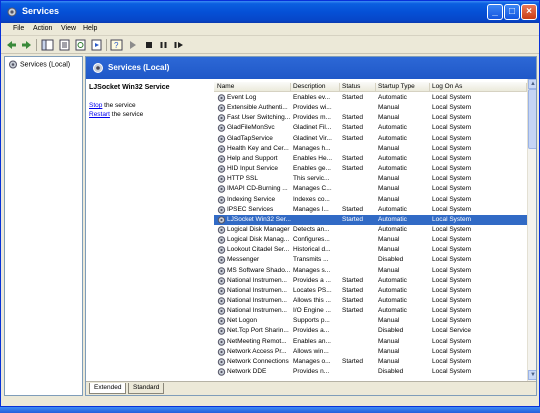 This screenshot has width=540, height=413. What do you see at coordinates (96, 45) in the screenshot?
I see `export-list-icon` at bounding box center [96, 45].